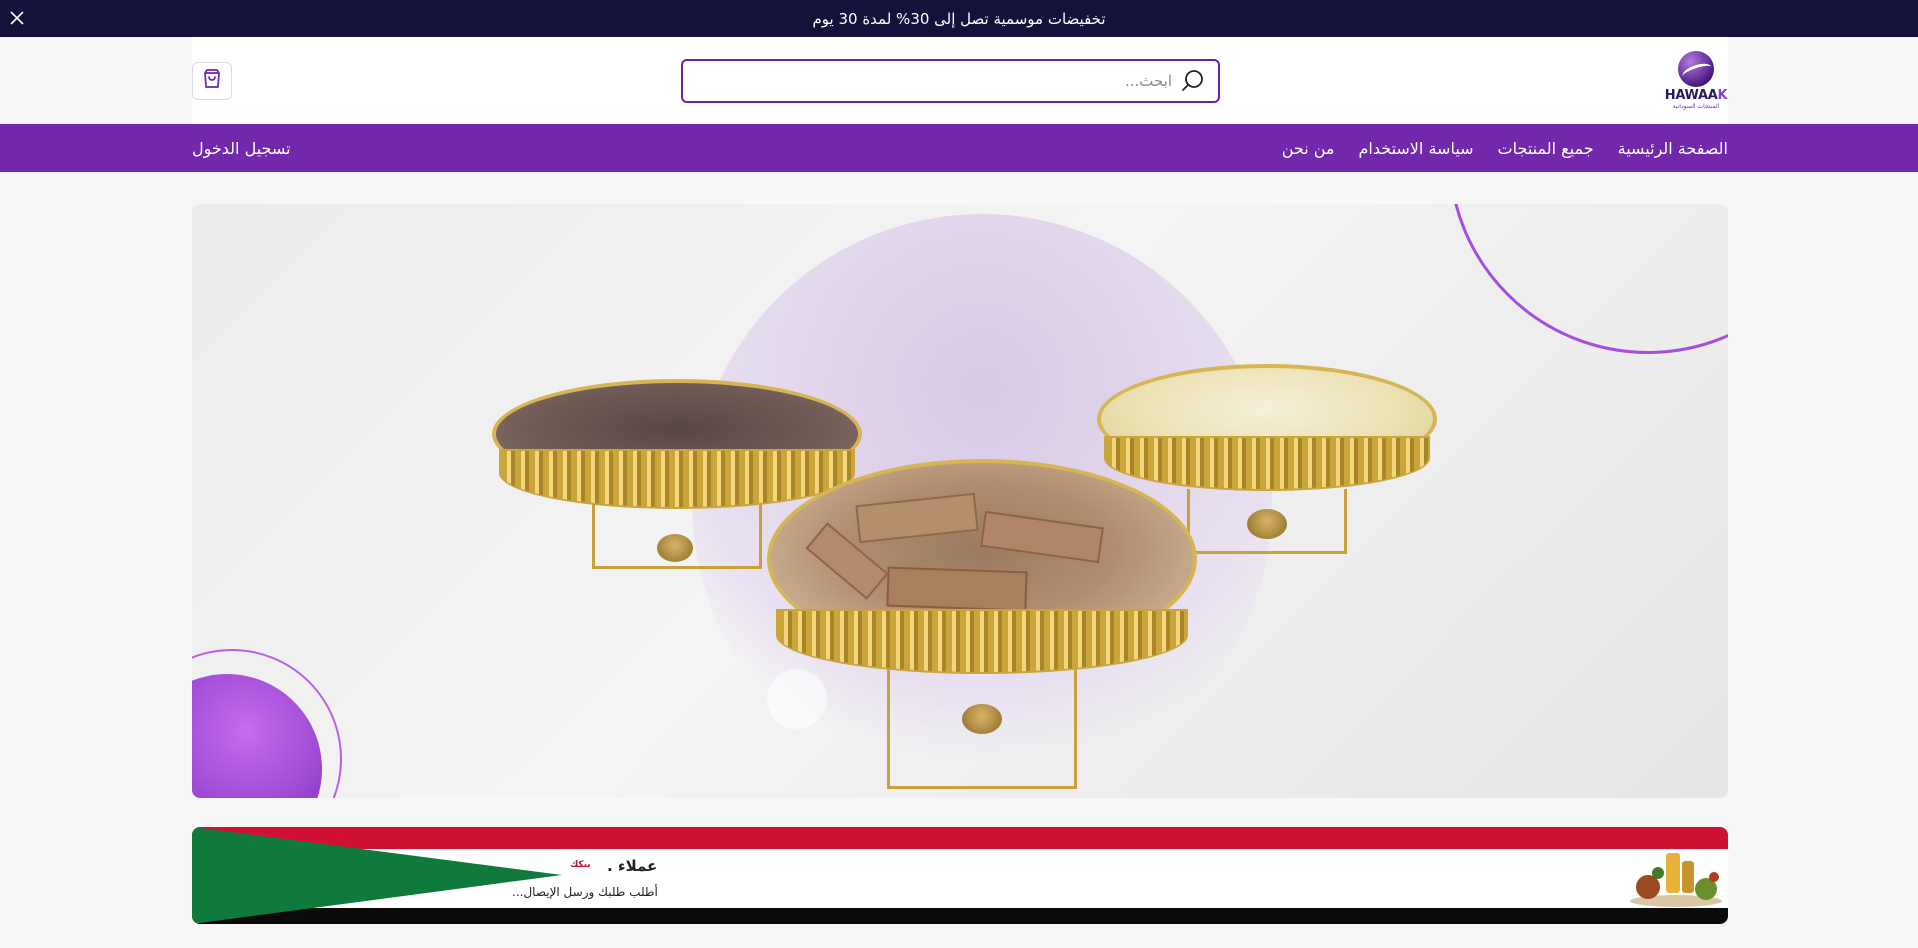  Describe the element at coordinates (1546, 148) in the screenshot. I see `nav-link-all-products: جميع المنتجات` at that location.